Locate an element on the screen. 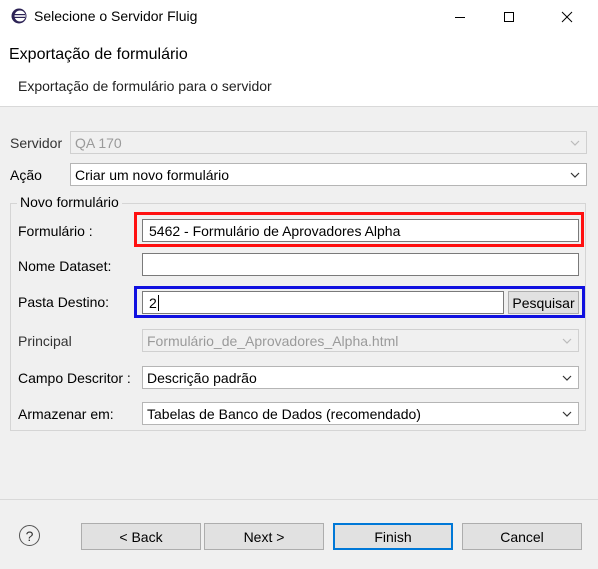 This screenshot has height=569, width=598. maximize-icon is located at coordinates (509, 16).